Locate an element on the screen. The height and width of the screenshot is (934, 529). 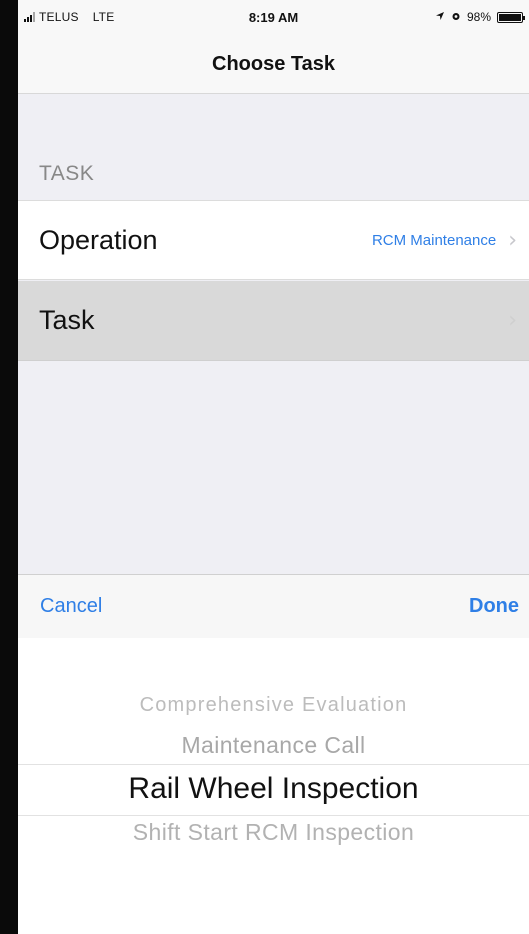
picker-option: Maintenance Call is located at coordinates (273, 745).